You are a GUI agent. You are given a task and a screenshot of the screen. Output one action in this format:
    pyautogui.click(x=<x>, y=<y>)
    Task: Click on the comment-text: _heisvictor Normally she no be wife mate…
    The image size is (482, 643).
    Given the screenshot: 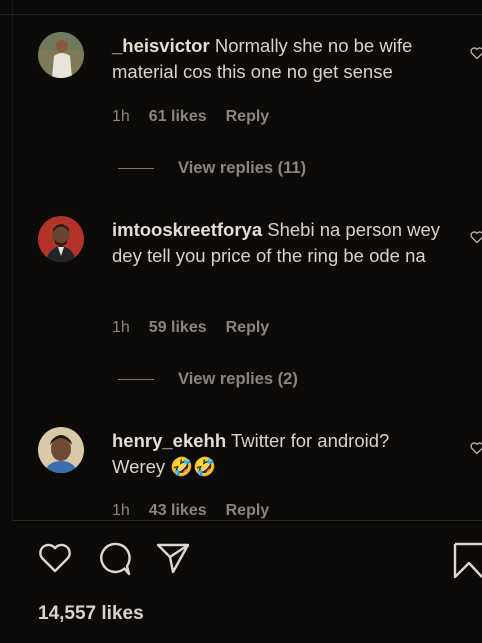 What is the action you would take?
    pyautogui.click(x=279, y=59)
    